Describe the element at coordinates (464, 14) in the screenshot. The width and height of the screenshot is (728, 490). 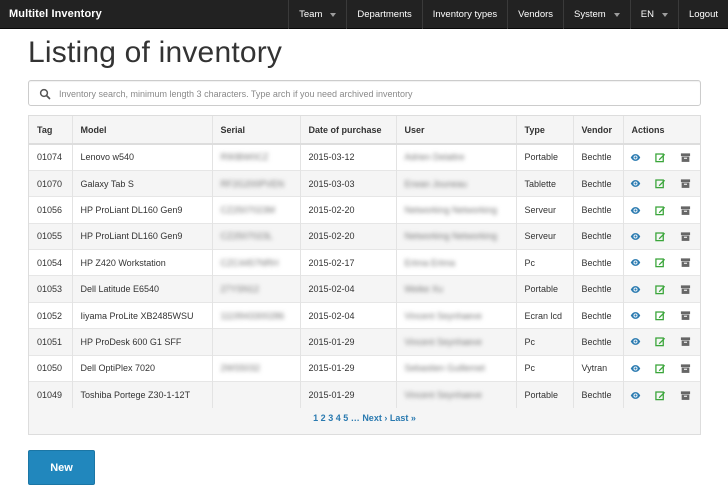
I see `nav-inventory-types: Inventory types` at that location.